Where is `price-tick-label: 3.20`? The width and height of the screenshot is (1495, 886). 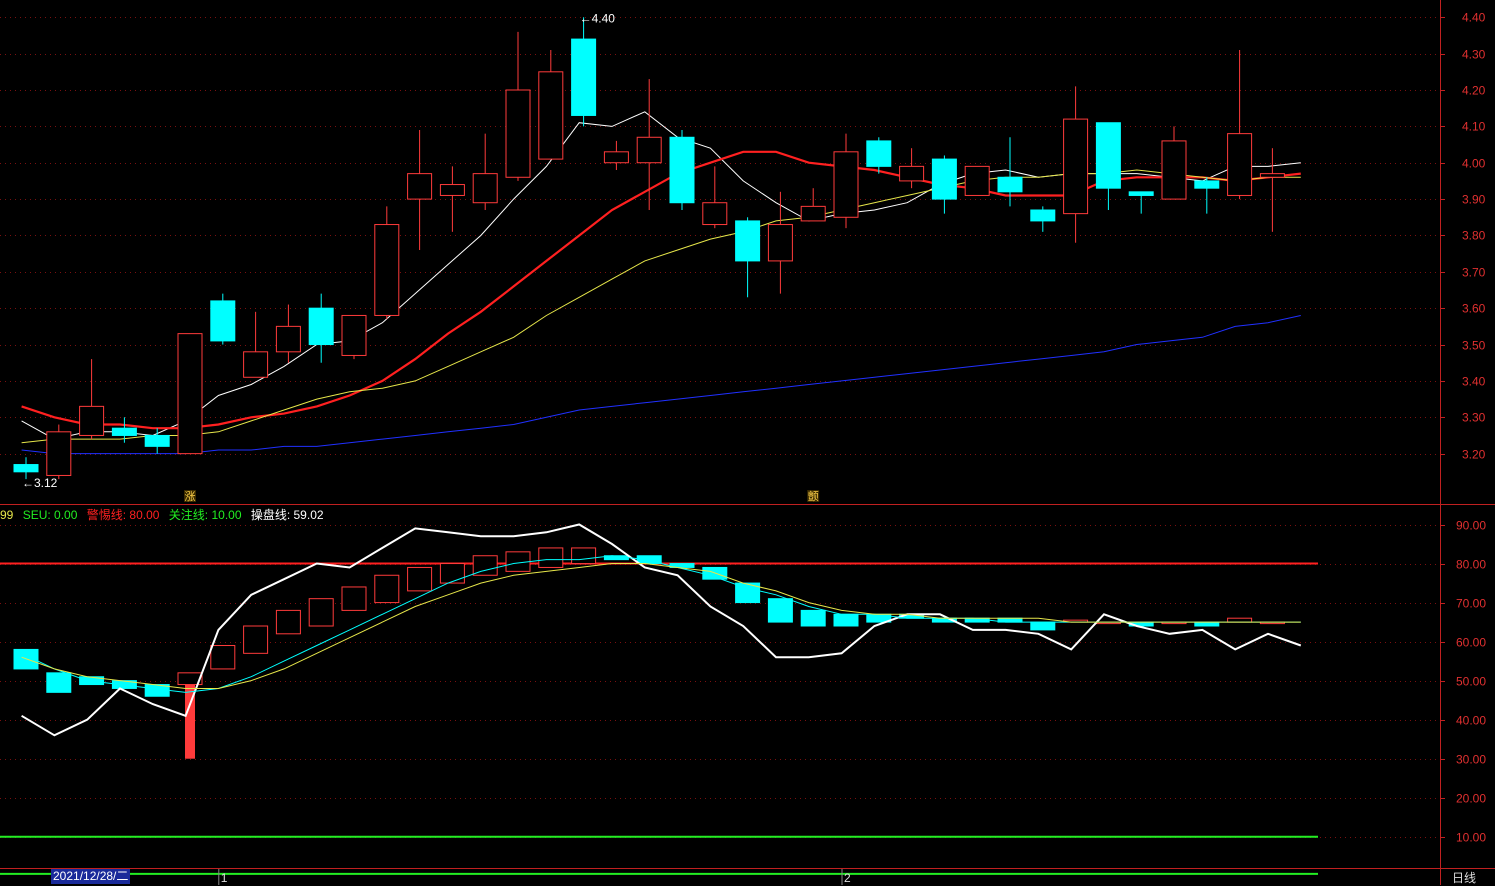 price-tick-label: 3.20 is located at coordinates (1474, 455).